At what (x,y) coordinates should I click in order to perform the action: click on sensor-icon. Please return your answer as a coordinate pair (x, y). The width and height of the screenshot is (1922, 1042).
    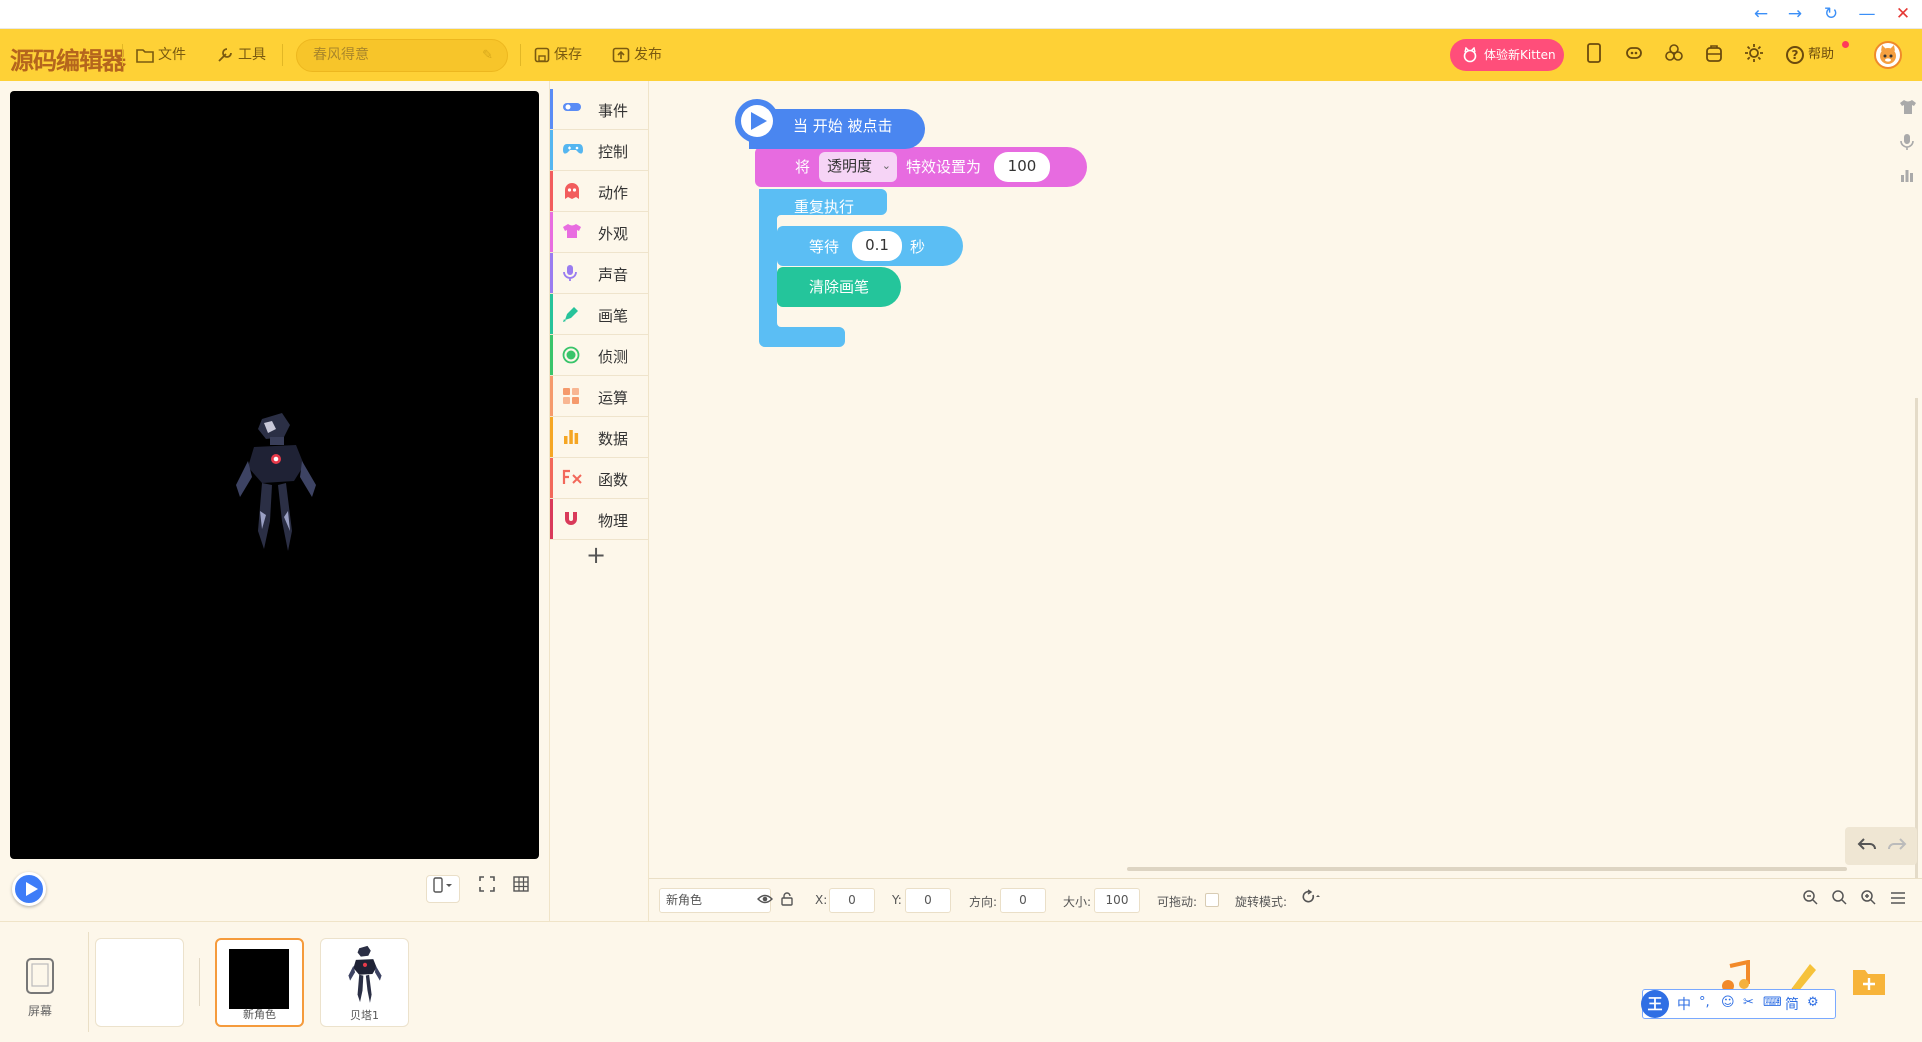
    Looking at the image, I should click on (572, 355).